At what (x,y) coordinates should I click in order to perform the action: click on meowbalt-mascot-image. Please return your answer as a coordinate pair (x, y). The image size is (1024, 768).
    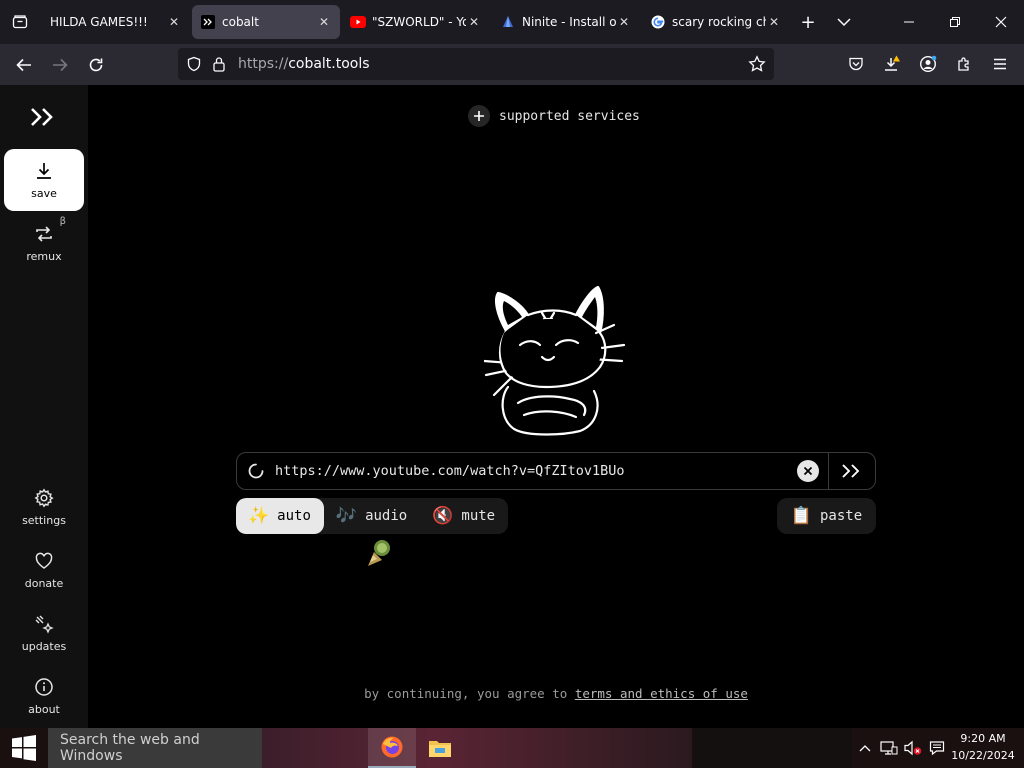
    Looking at the image, I should click on (555, 360).